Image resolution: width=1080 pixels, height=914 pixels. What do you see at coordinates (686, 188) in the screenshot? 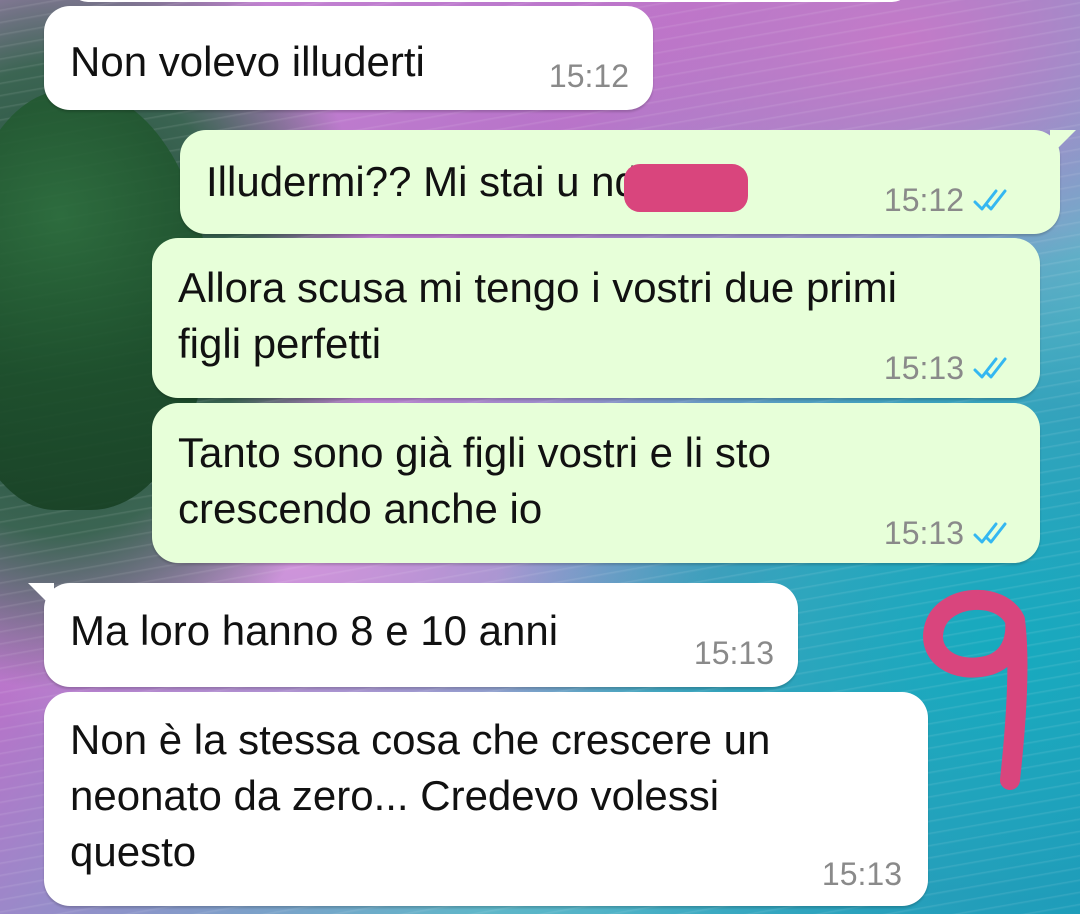
I see `redaction-mark` at bounding box center [686, 188].